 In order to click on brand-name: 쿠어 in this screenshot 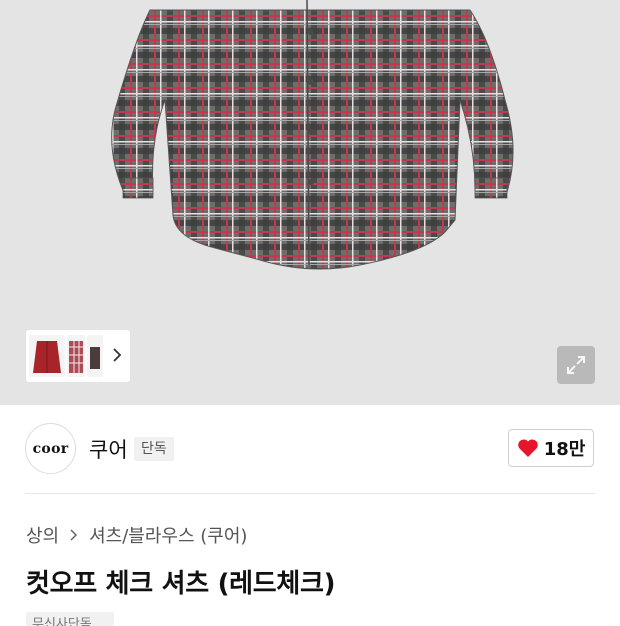, I will do `click(108, 449)`.